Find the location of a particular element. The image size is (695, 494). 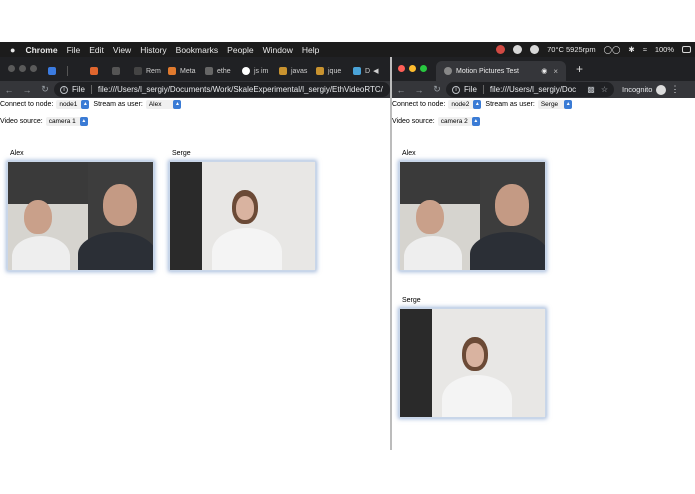

menu-history: History is located at coordinates (153, 50).